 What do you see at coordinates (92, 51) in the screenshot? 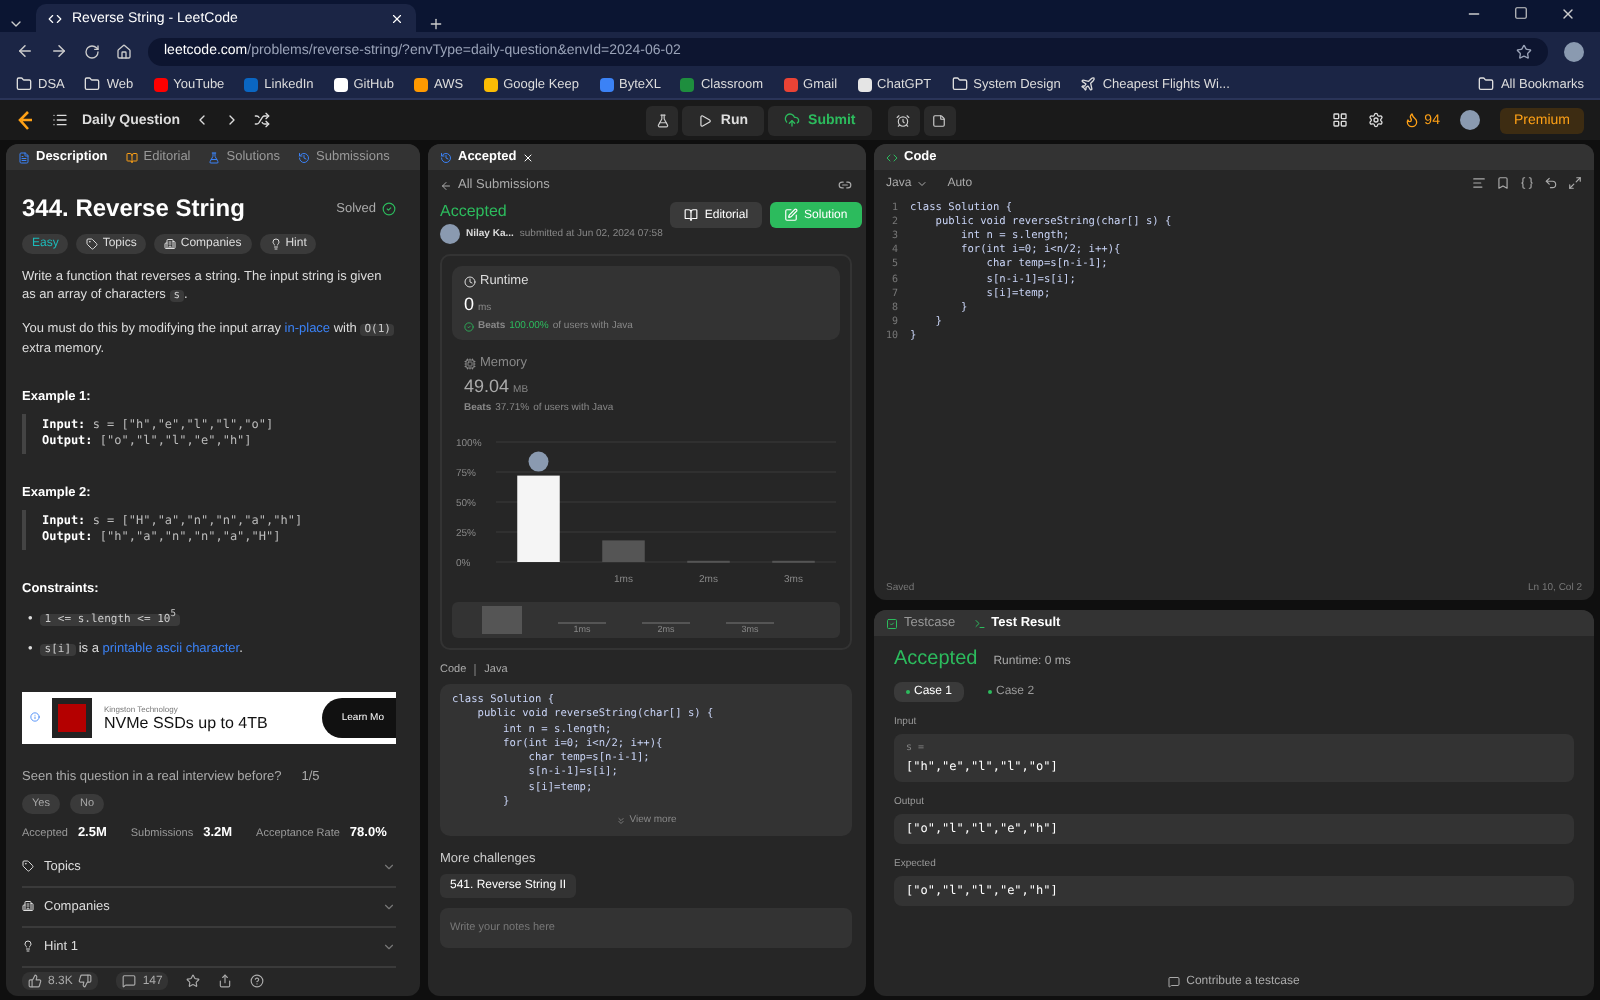
I see `reload-icon` at bounding box center [92, 51].